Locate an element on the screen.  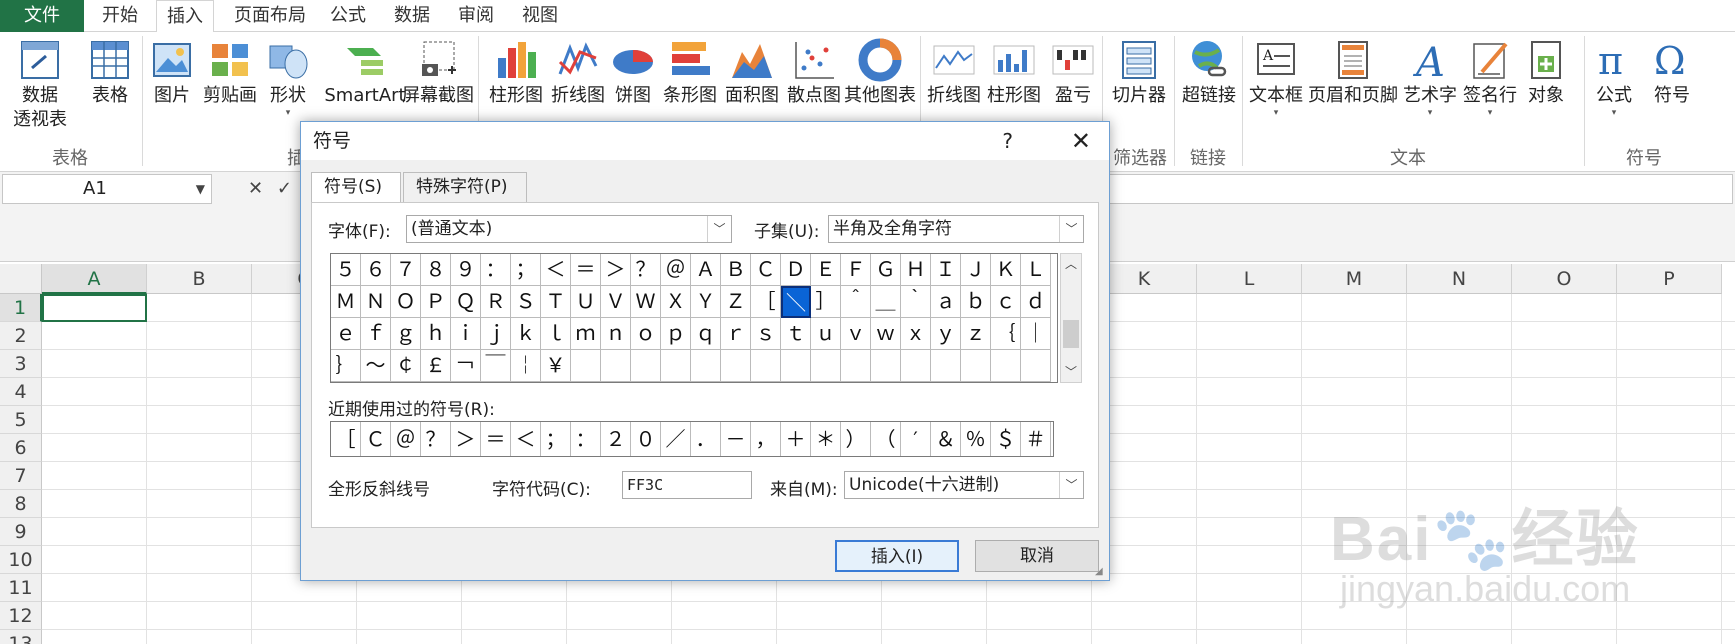
symbol-cell: ｈ is located at coordinates (436, 334).